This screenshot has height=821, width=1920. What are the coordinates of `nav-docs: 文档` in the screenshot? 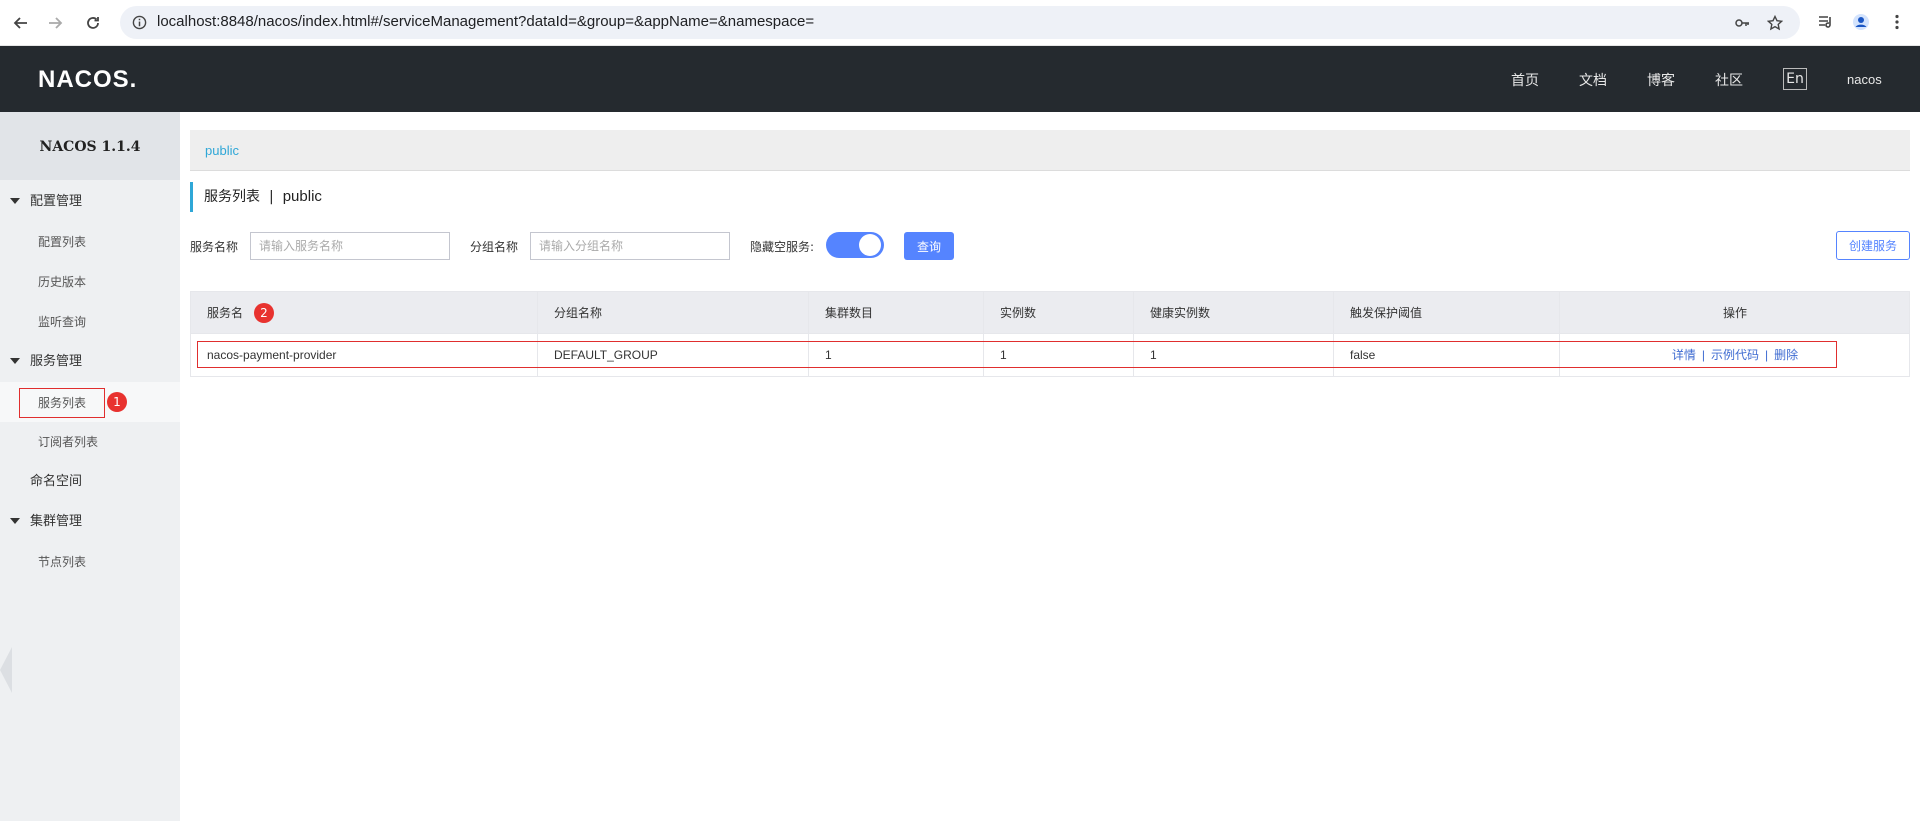 It's located at (1593, 80).